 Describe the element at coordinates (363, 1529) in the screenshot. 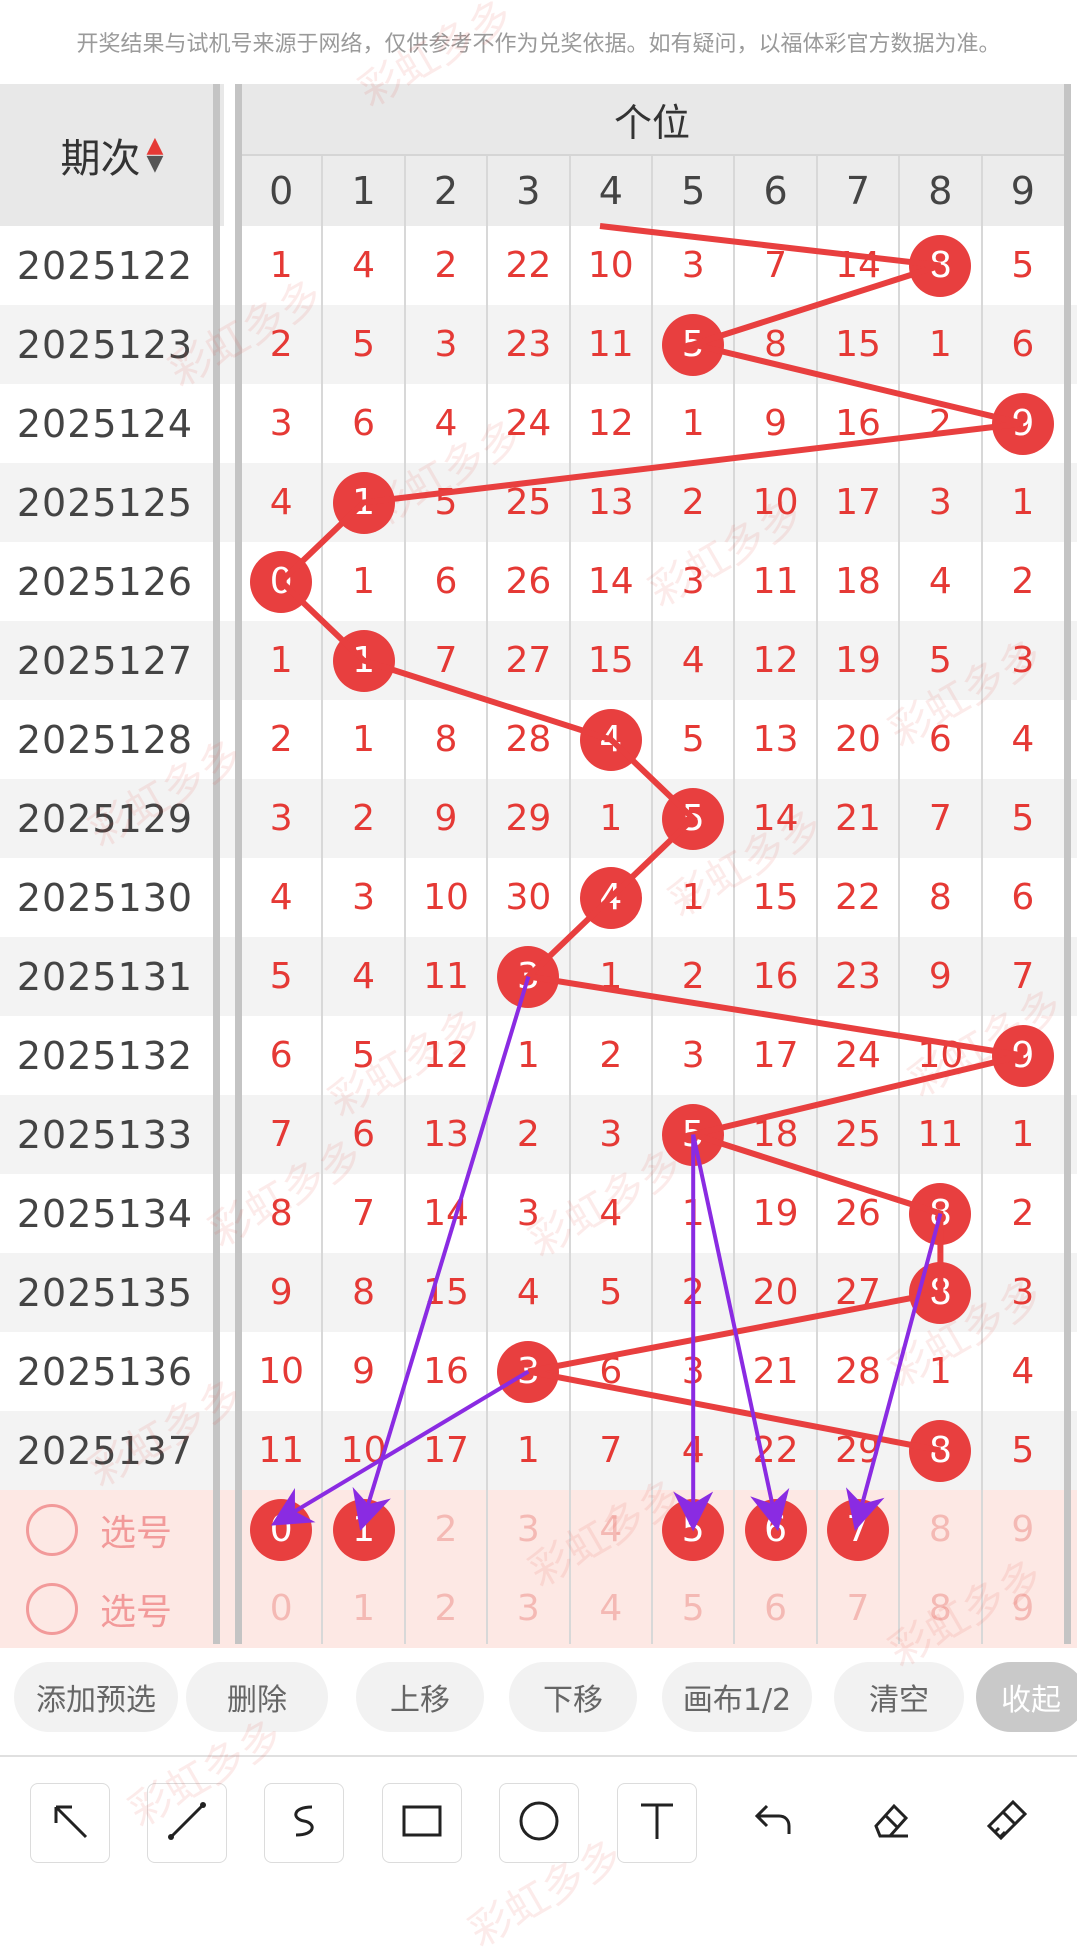

I see `selected-pick-ball: 1` at that location.